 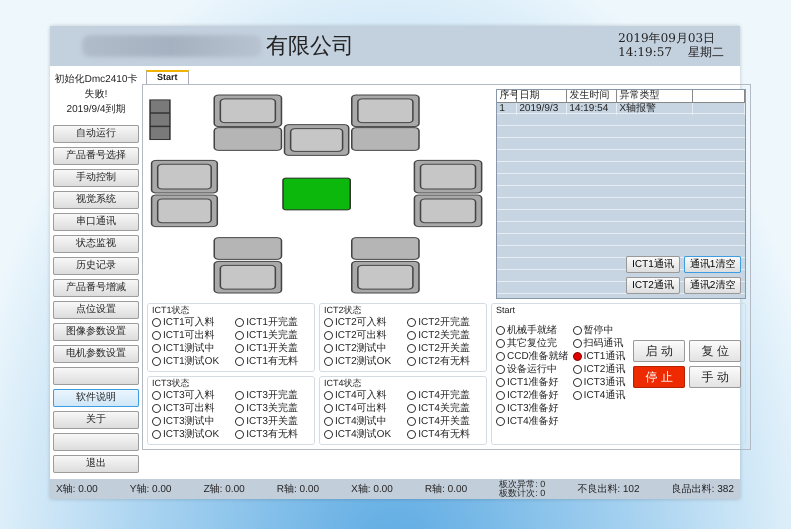 What do you see at coordinates (361, 335) in the screenshot?
I see `indicator-label: ICT2可出料` at bounding box center [361, 335].